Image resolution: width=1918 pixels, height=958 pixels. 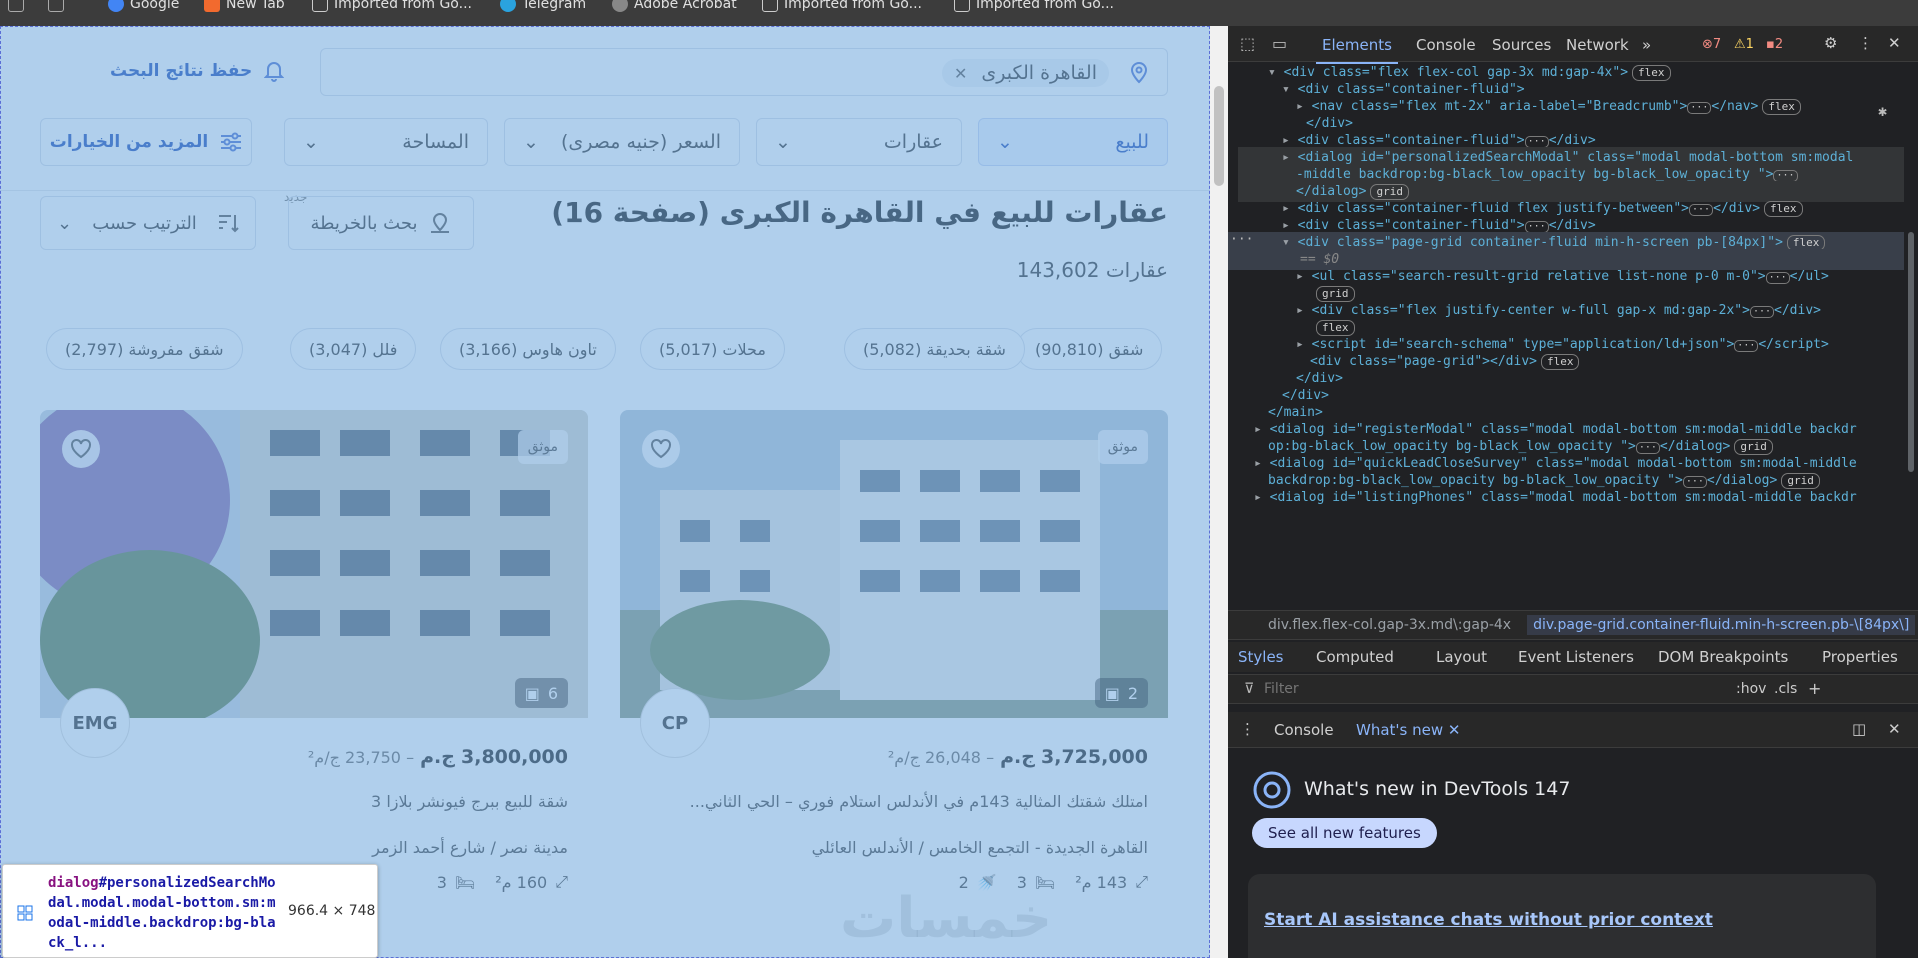 What do you see at coordinates (1774, 44) in the screenshot?
I see `issues-count: ▪2` at bounding box center [1774, 44].